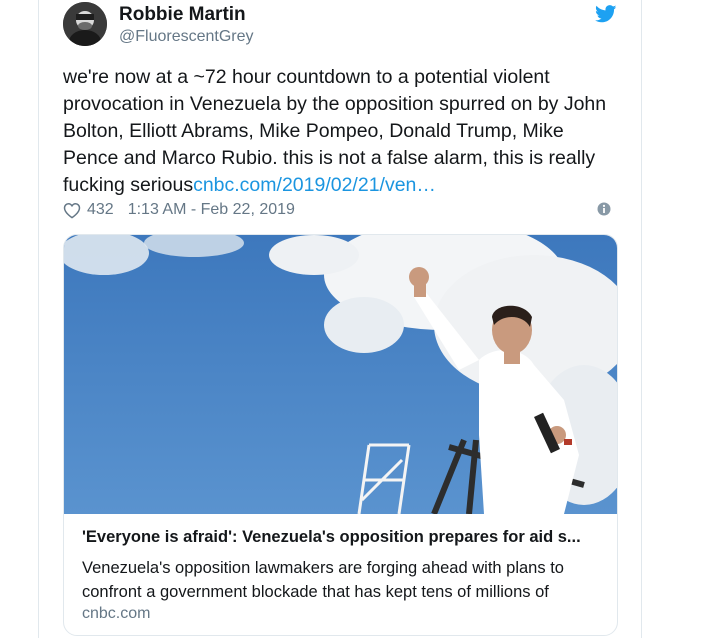  I want to click on twitter-bird-icon, so click(606, 14).